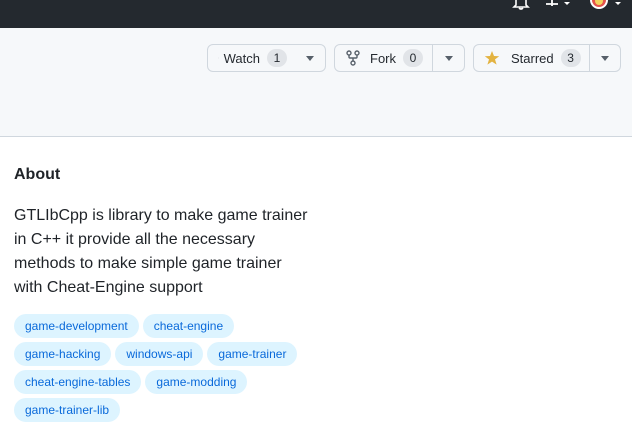 The width and height of the screenshot is (632, 436). Describe the element at coordinates (277, 58) in the screenshot. I see `watch-count: 1` at that location.